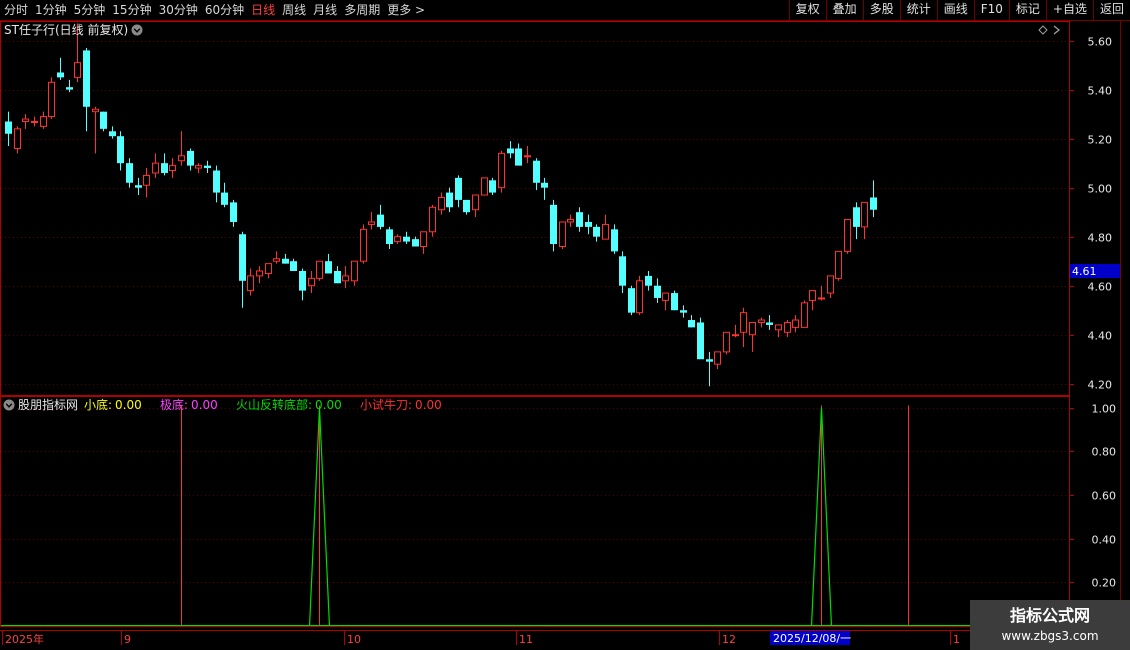  What do you see at coordinates (956, 639) in the screenshot?
I see `date-label: 1` at bounding box center [956, 639].